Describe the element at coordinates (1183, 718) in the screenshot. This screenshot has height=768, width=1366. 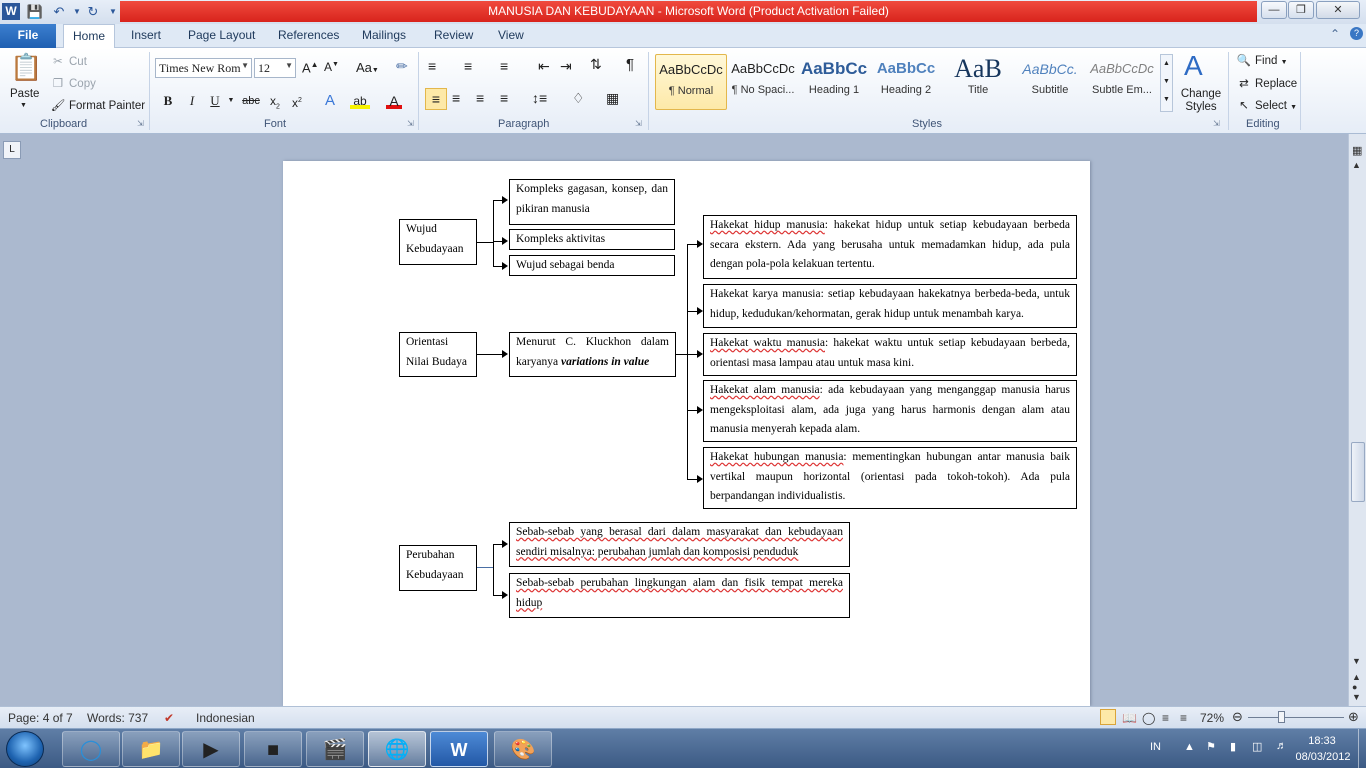
I see `draft-icon: ≡` at that location.